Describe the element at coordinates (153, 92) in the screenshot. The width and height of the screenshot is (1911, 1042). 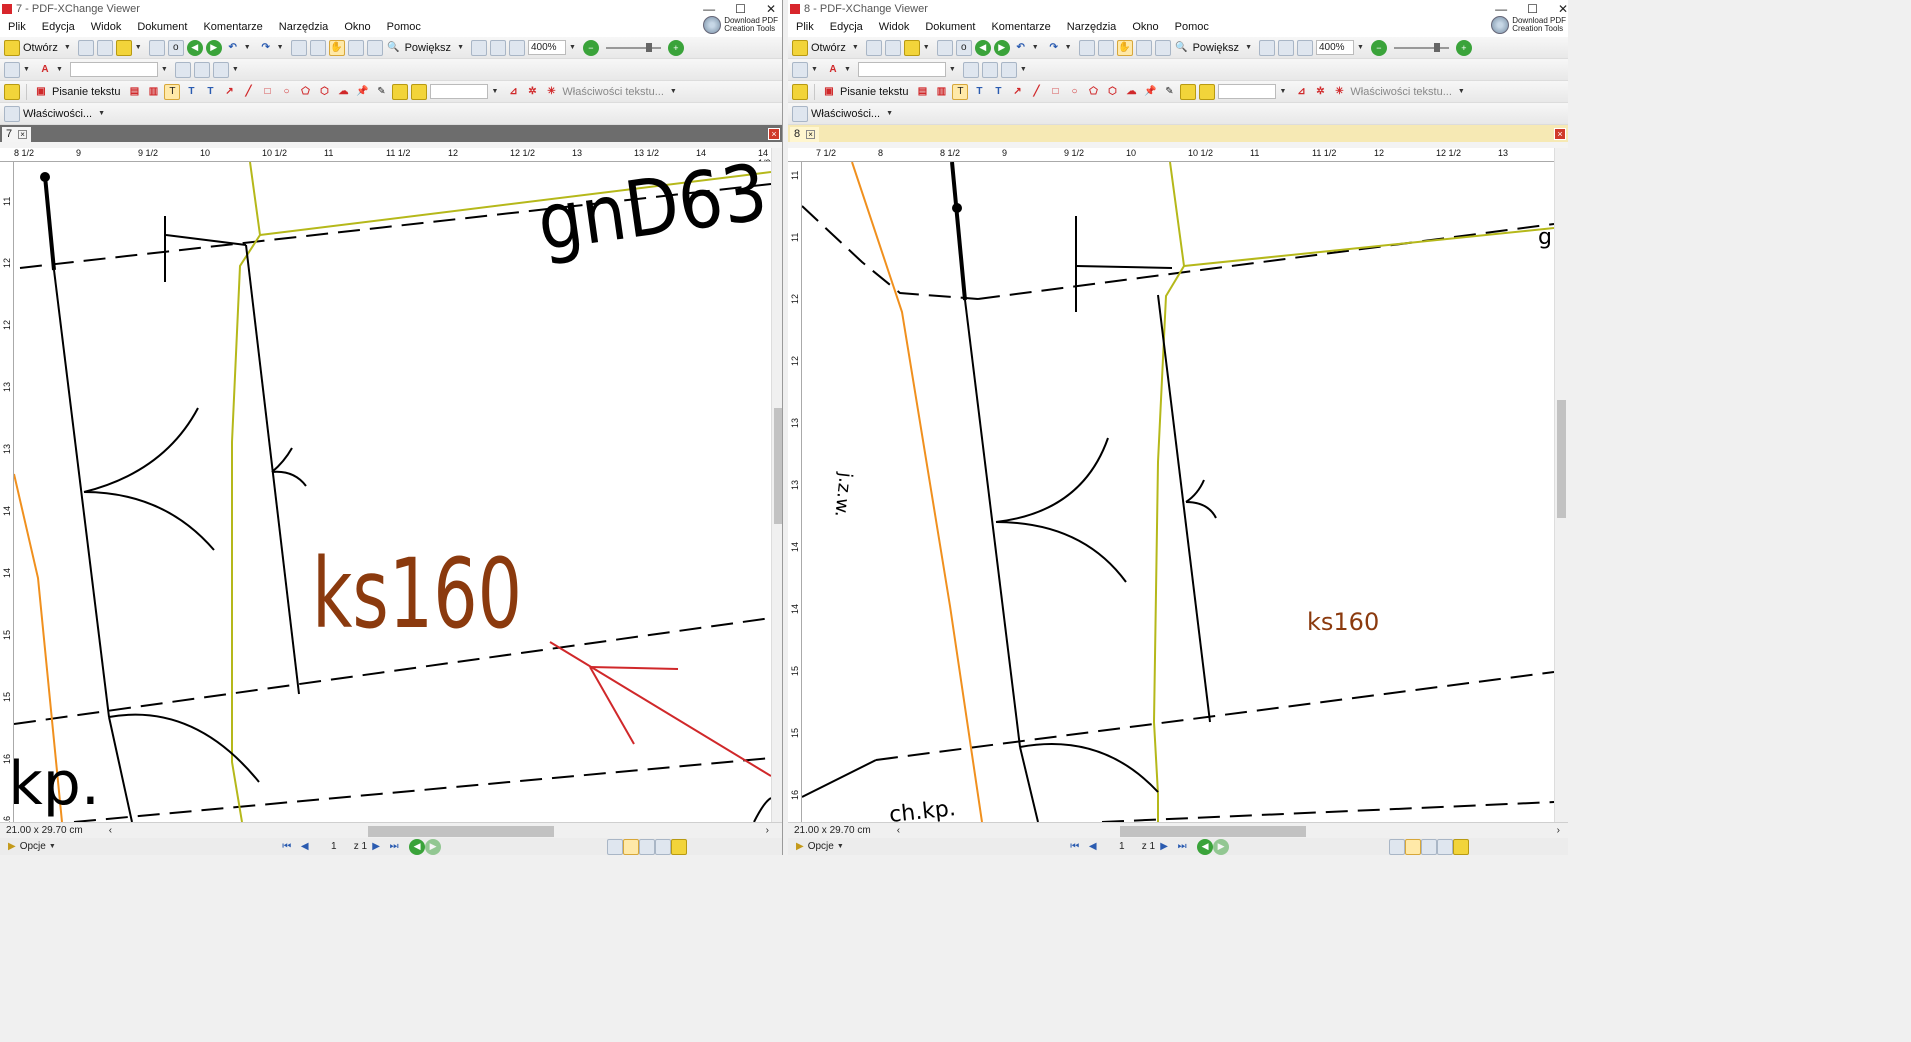
I see `callout-icon: ▥` at that location.